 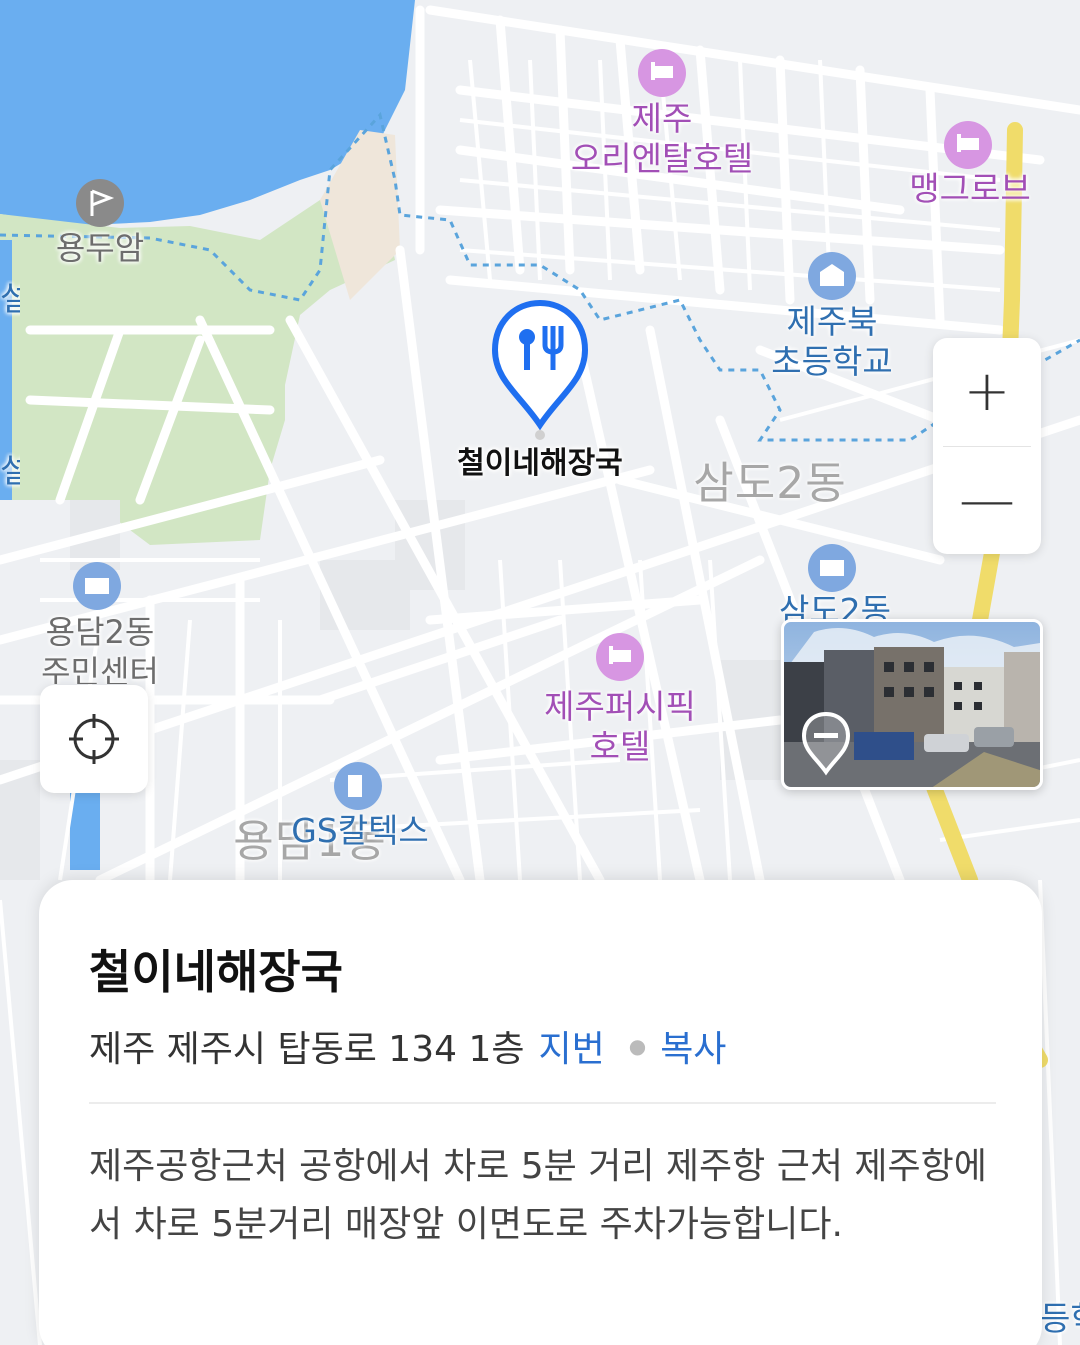 I want to click on public-office-icon-yongdam, so click(x=97, y=586).